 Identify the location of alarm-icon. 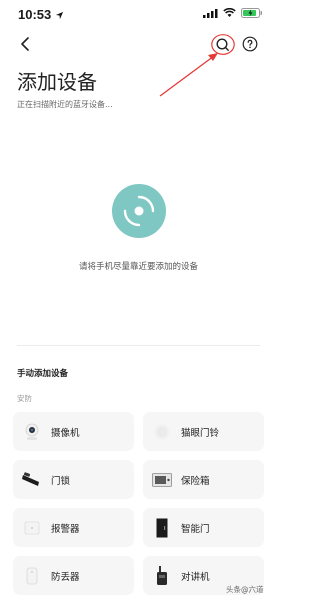
(32, 528).